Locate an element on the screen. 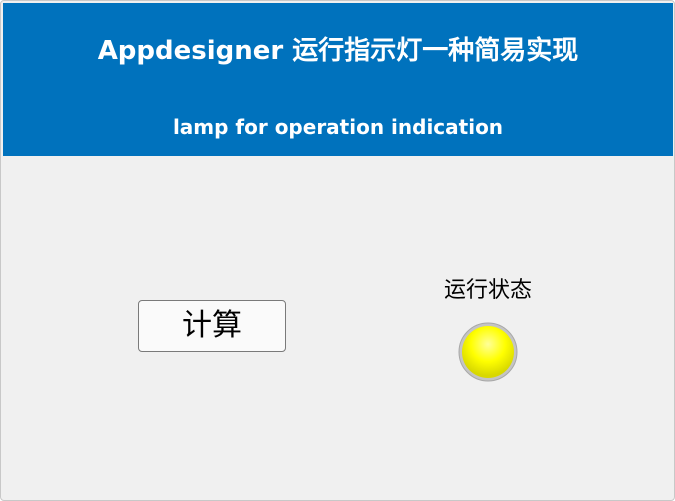  lamp-label: 运行状态 is located at coordinates (487, 290).